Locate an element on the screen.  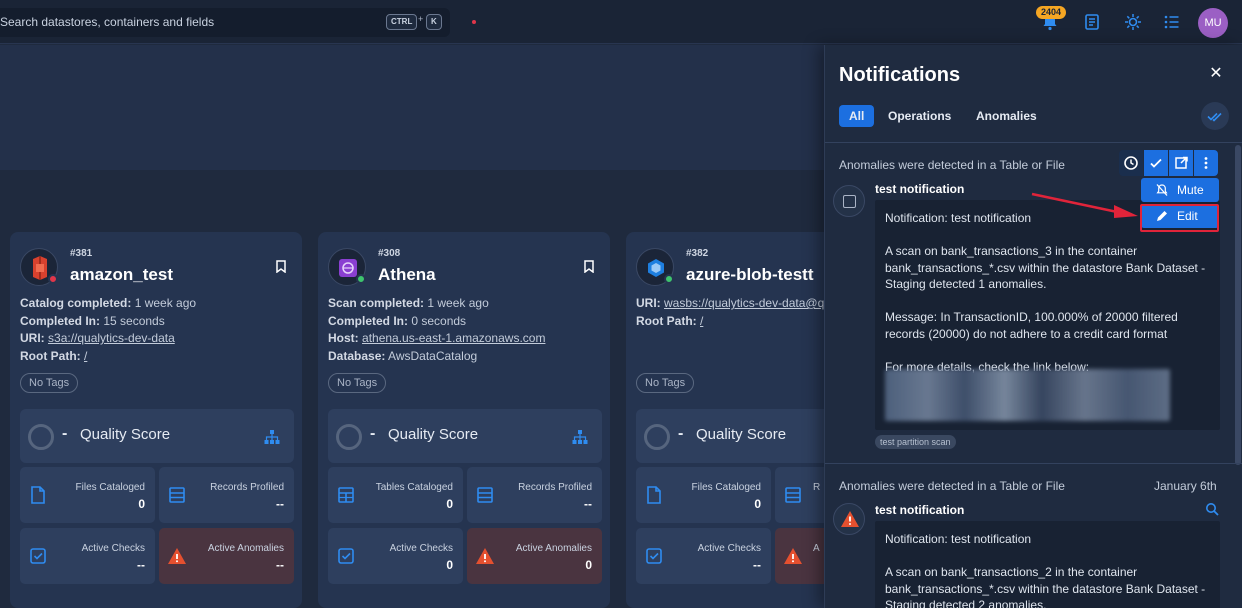
options-menu: Mute Edit is located at coordinates (1180, 204).